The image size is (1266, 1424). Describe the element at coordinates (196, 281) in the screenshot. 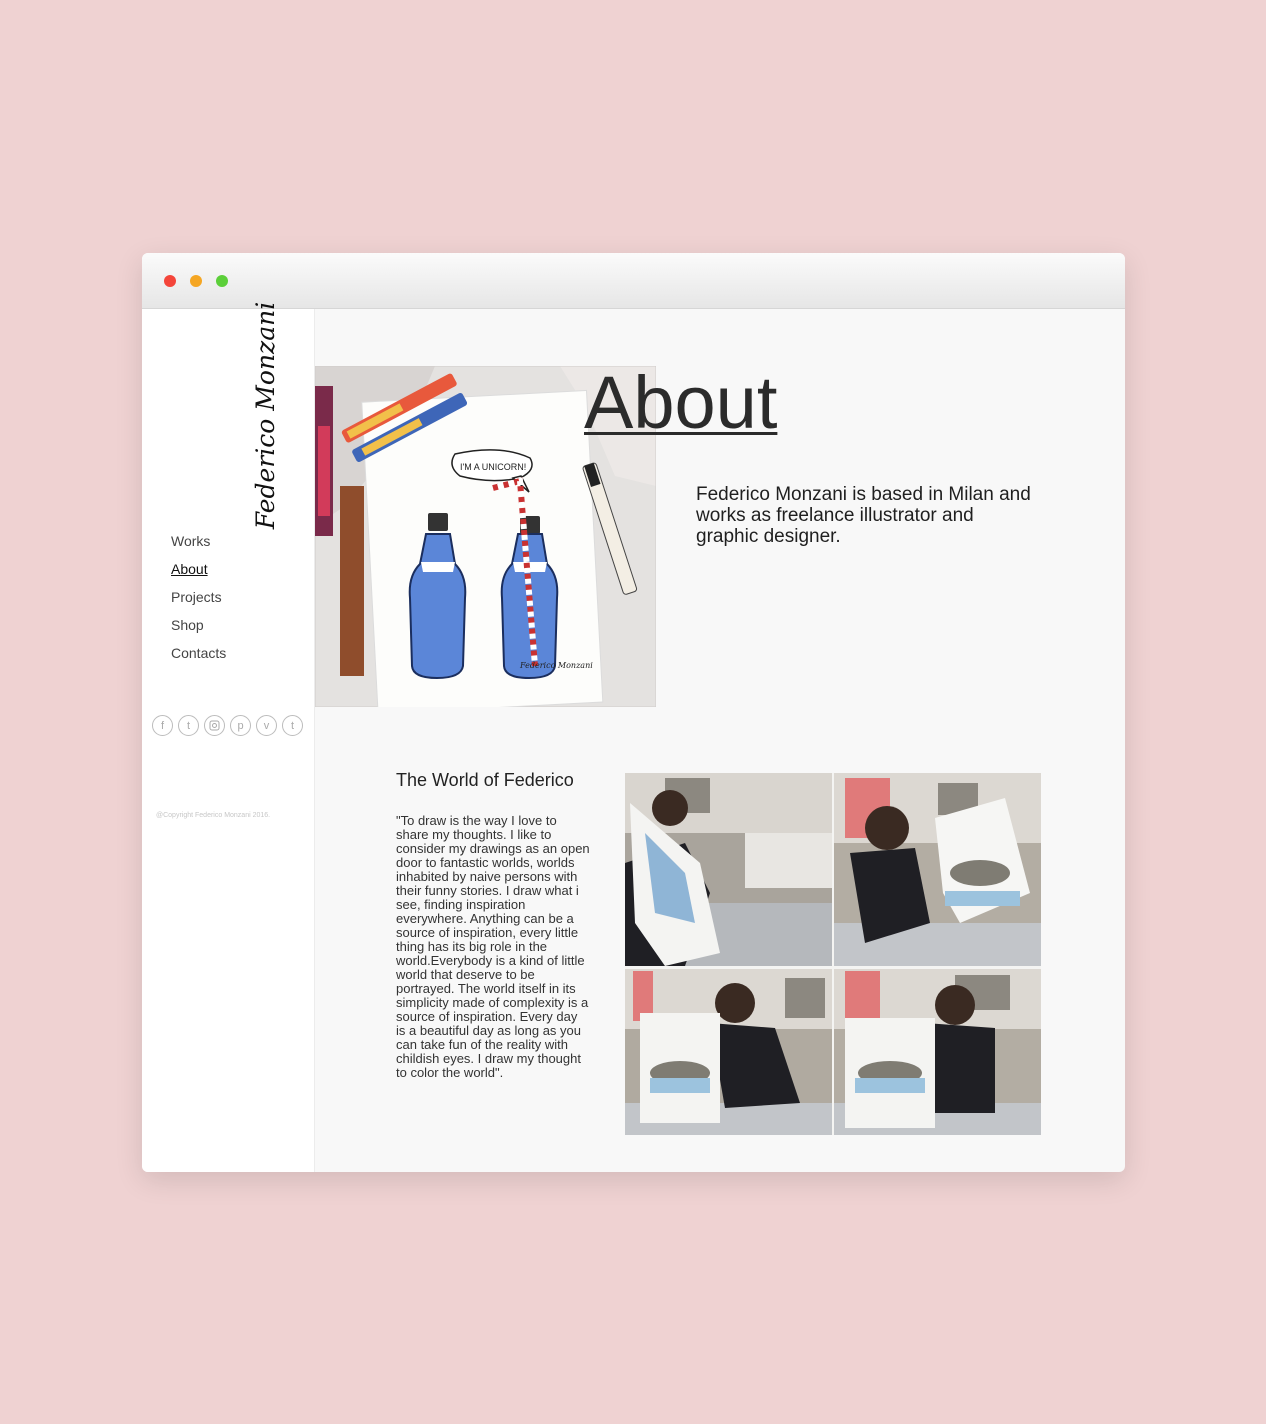

I see `minimize-window-button` at that location.